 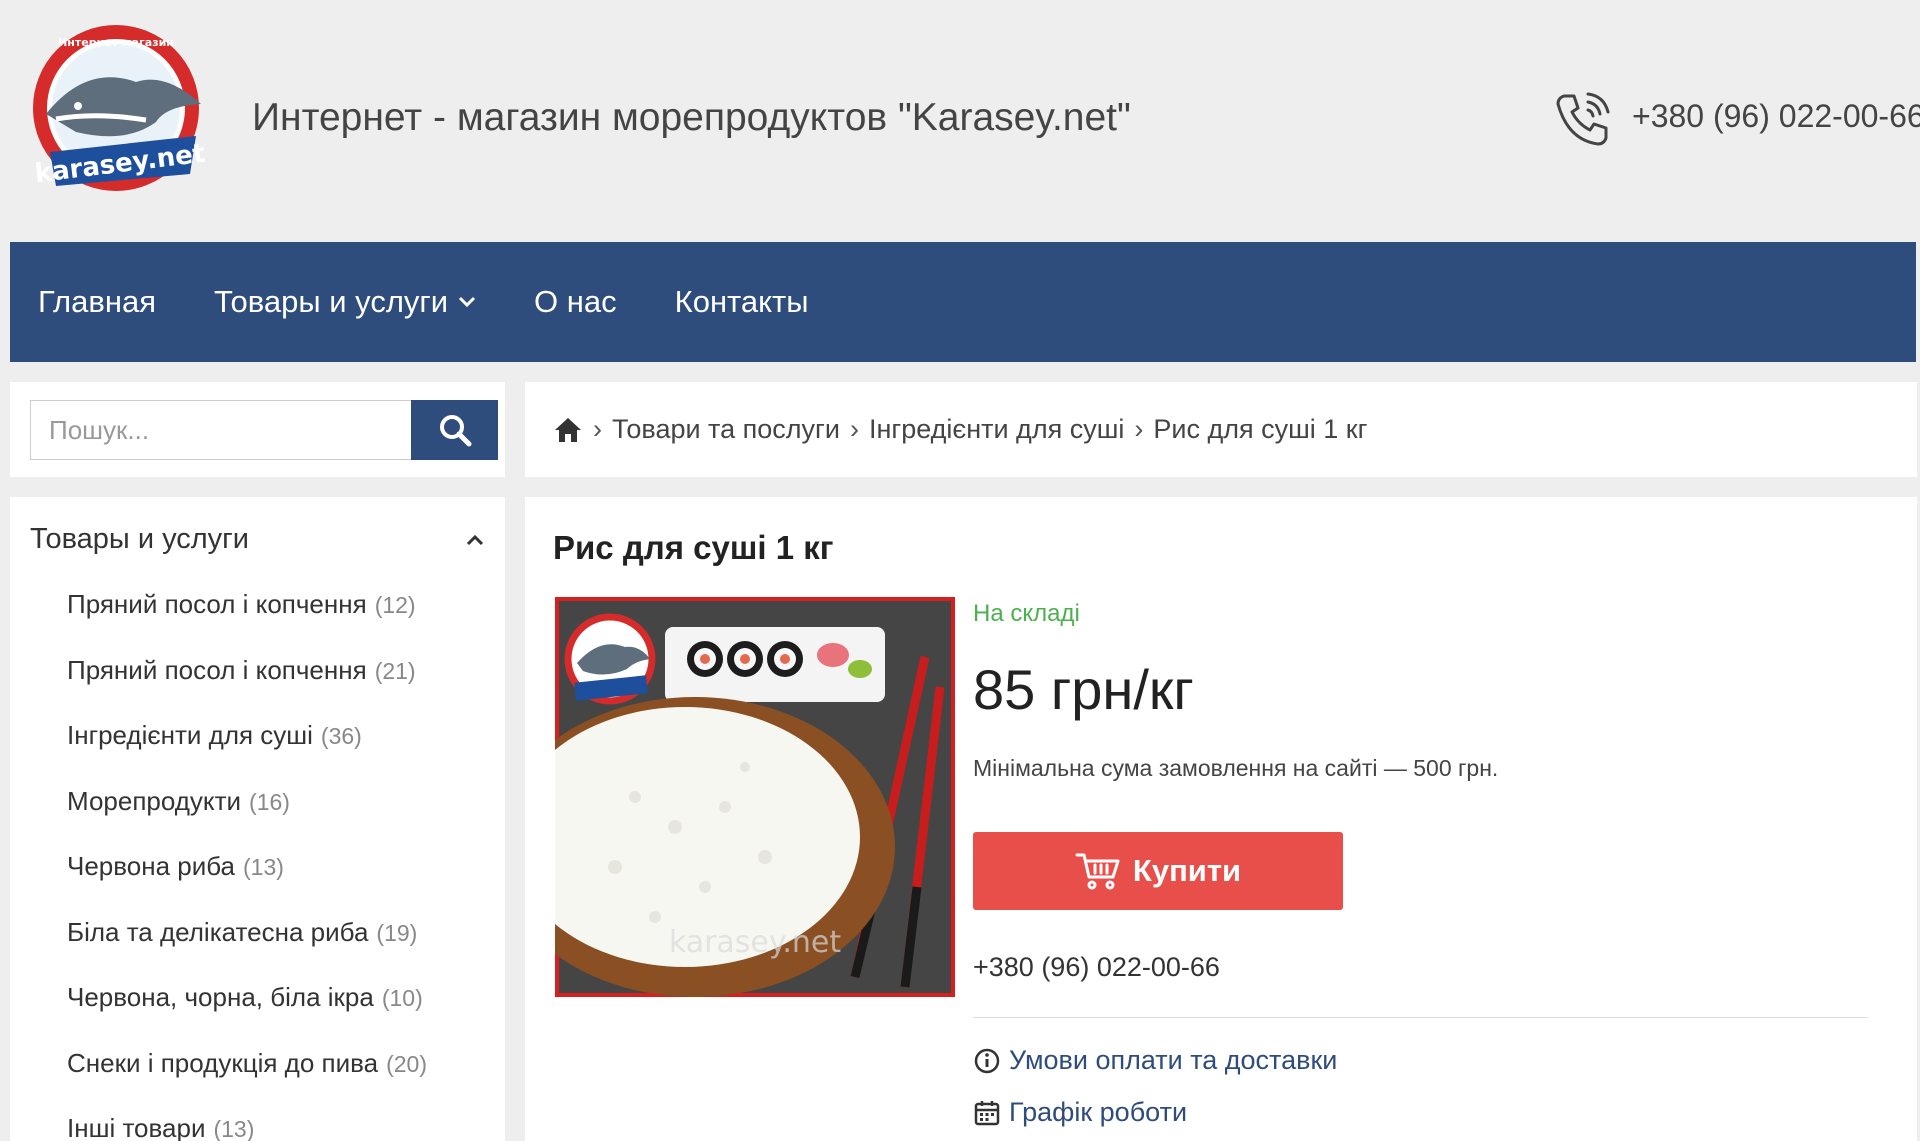 I want to click on site-logo: karasey.net Интернет-магазин, so click(x=116, y=114).